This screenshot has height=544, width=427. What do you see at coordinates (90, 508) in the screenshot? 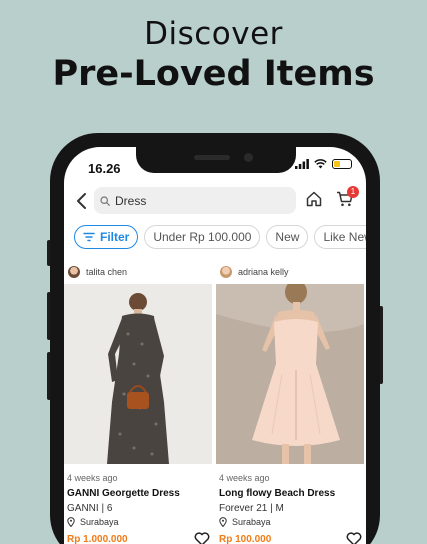
I see `product-brand-size: GANNI | 6` at bounding box center [90, 508].